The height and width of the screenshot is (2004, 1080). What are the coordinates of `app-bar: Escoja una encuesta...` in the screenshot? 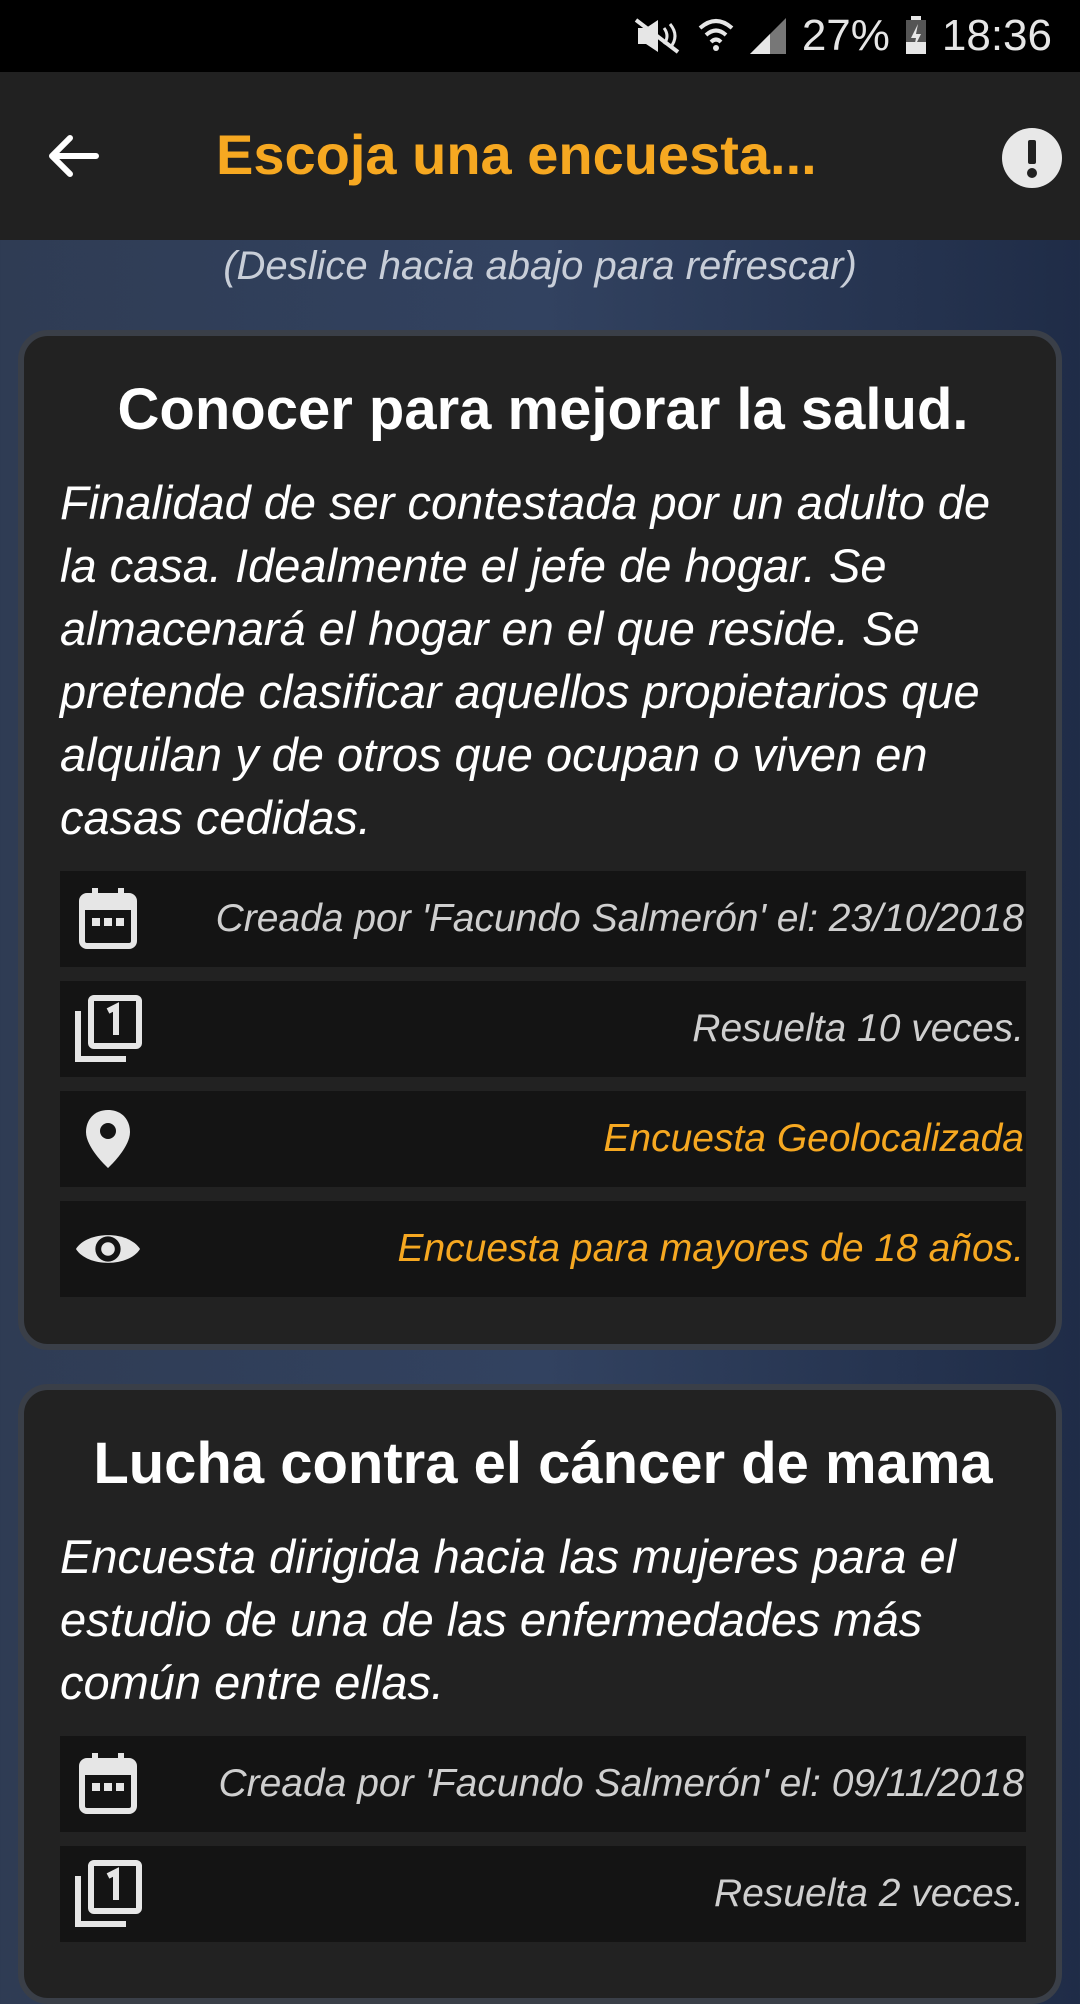 It's located at (540, 156).